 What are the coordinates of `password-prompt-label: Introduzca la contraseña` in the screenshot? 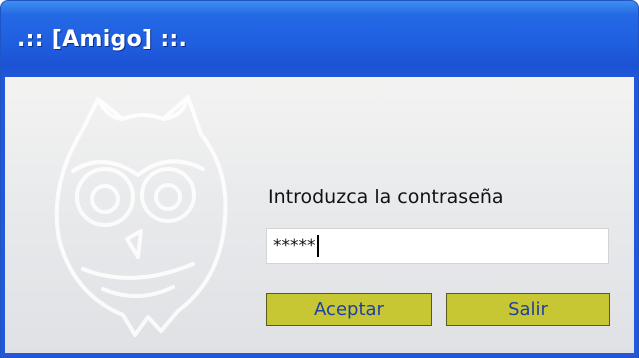 It's located at (386, 197).